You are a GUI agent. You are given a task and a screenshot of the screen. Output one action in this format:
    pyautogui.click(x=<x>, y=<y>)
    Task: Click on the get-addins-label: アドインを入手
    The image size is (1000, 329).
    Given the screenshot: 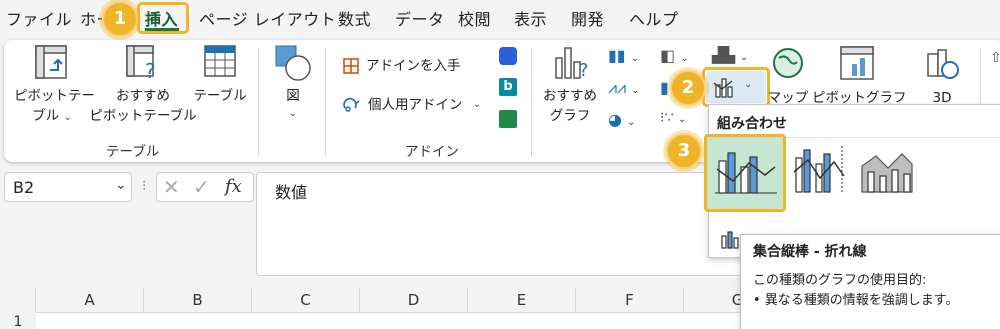 What is the action you would take?
    pyautogui.click(x=413, y=66)
    